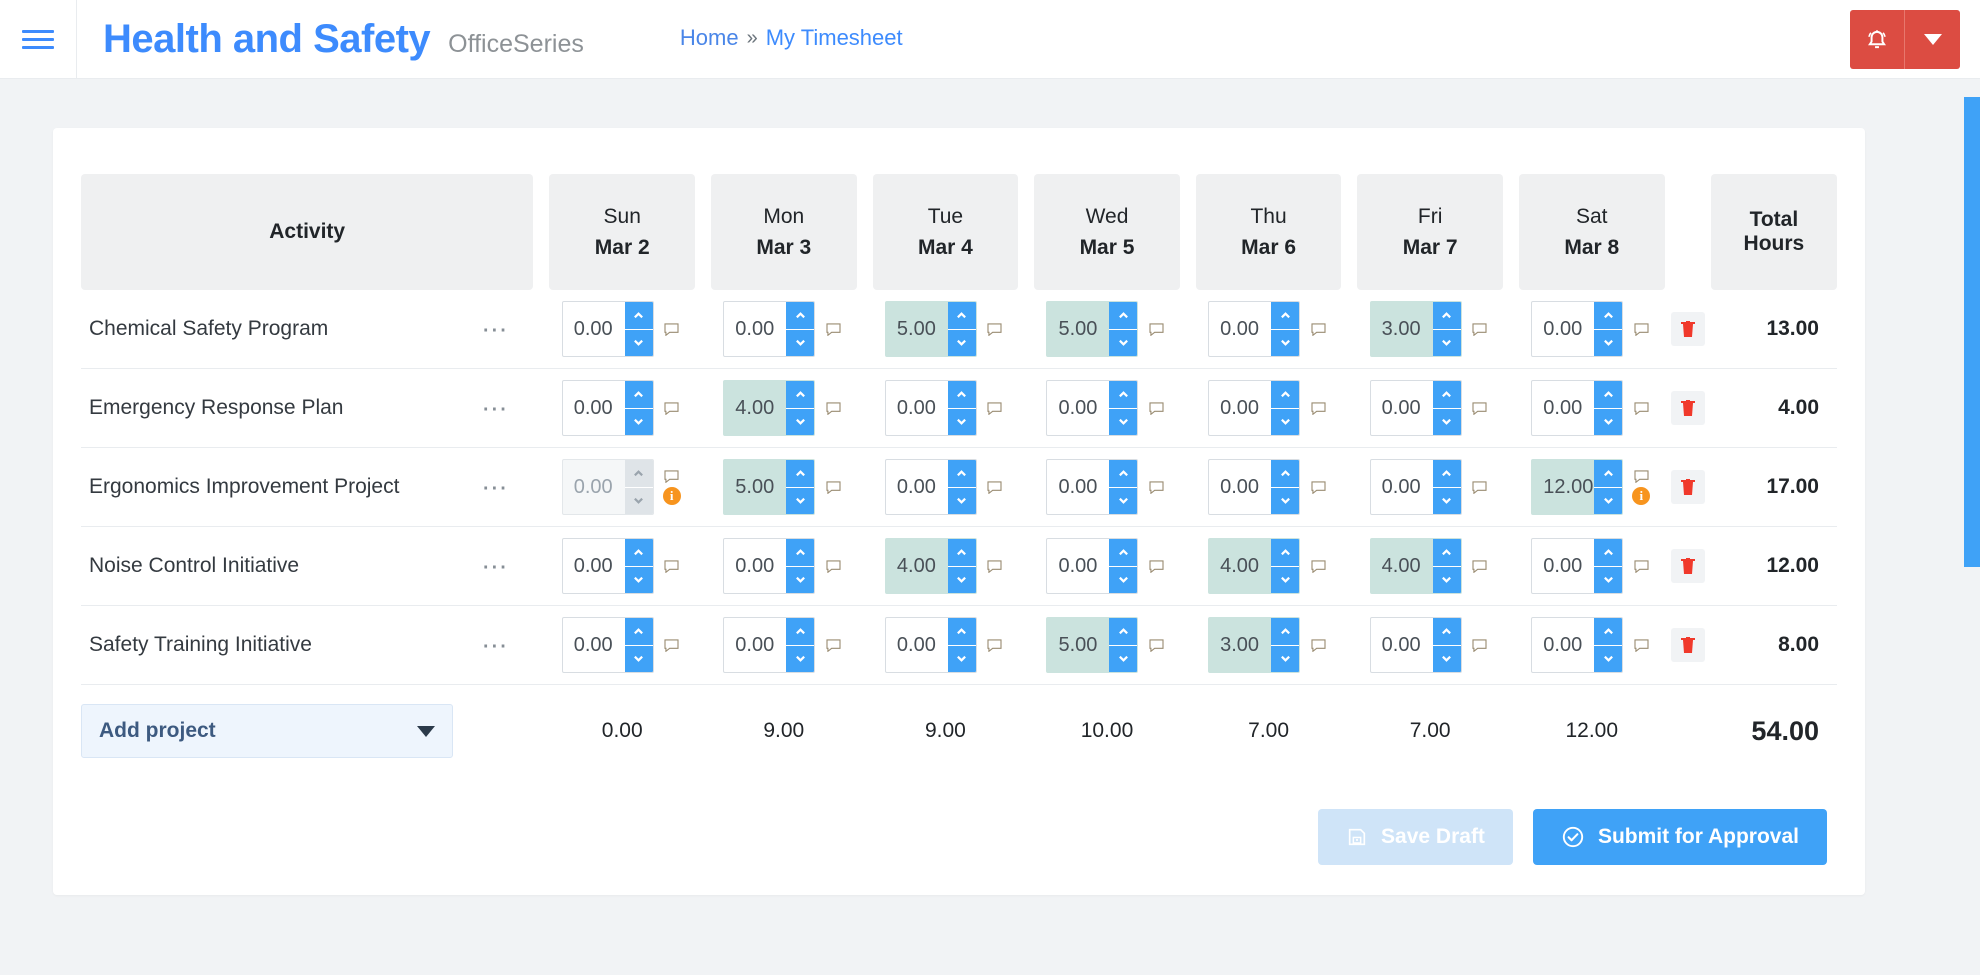  Describe the element at coordinates (834, 38) in the screenshot. I see `breadcrumb-current: My Timesheet` at that location.